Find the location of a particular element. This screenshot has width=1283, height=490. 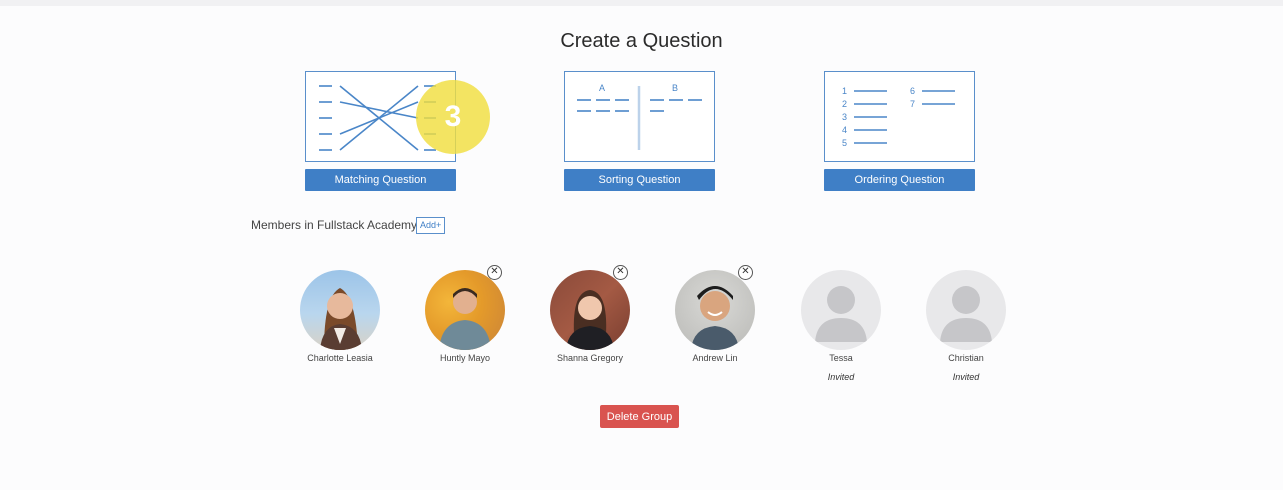

member-card: Christian Invited is located at coordinates (966, 326).